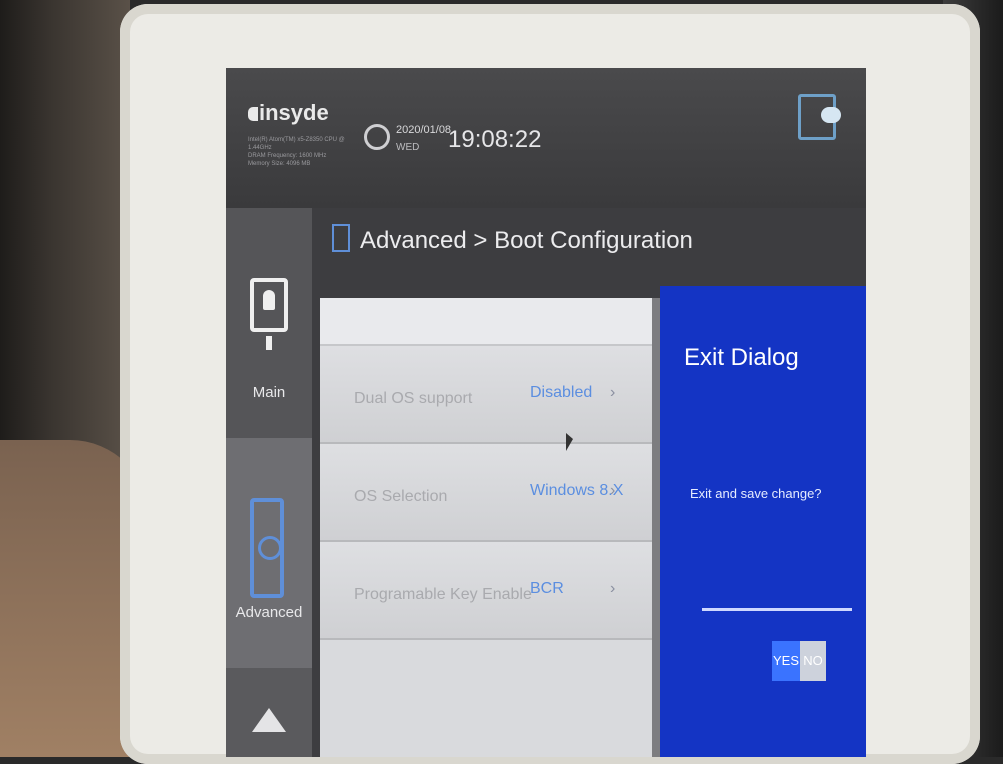 The height and width of the screenshot is (764, 1003). What do you see at coordinates (294, 112) in the screenshot?
I see `logo-text: insyde` at bounding box center [294, 112].